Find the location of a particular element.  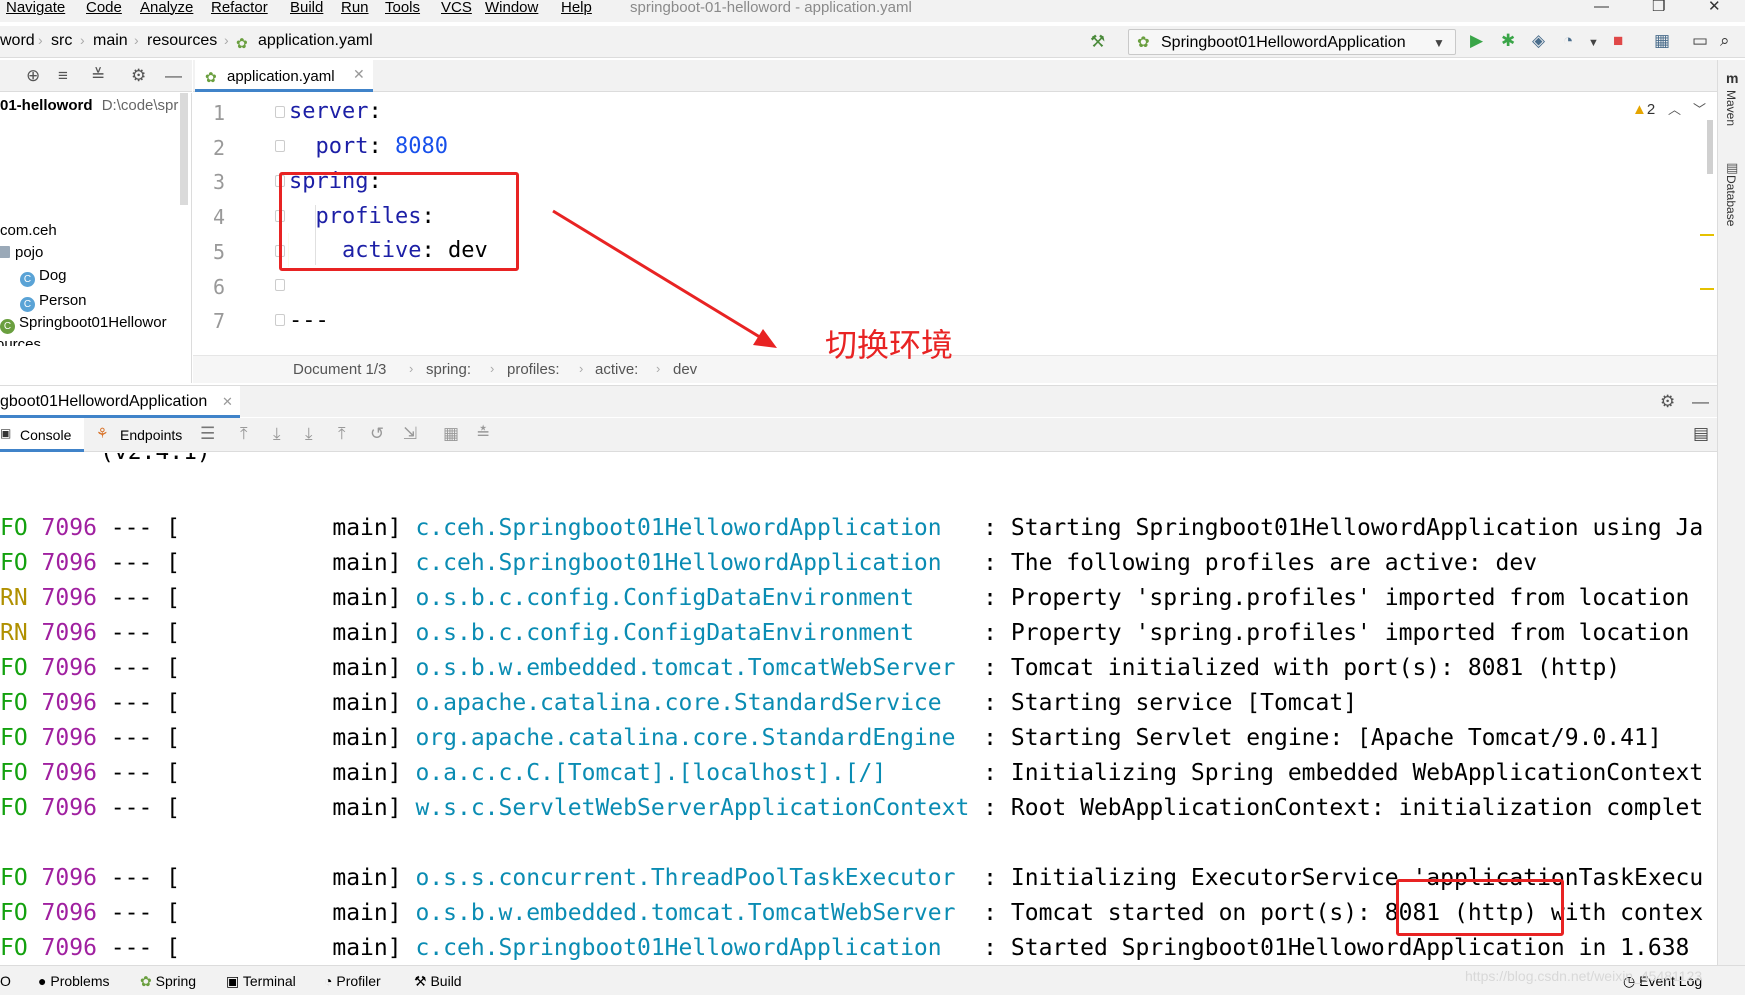

crumb-dev: dev is located at coordinates (685, 369).